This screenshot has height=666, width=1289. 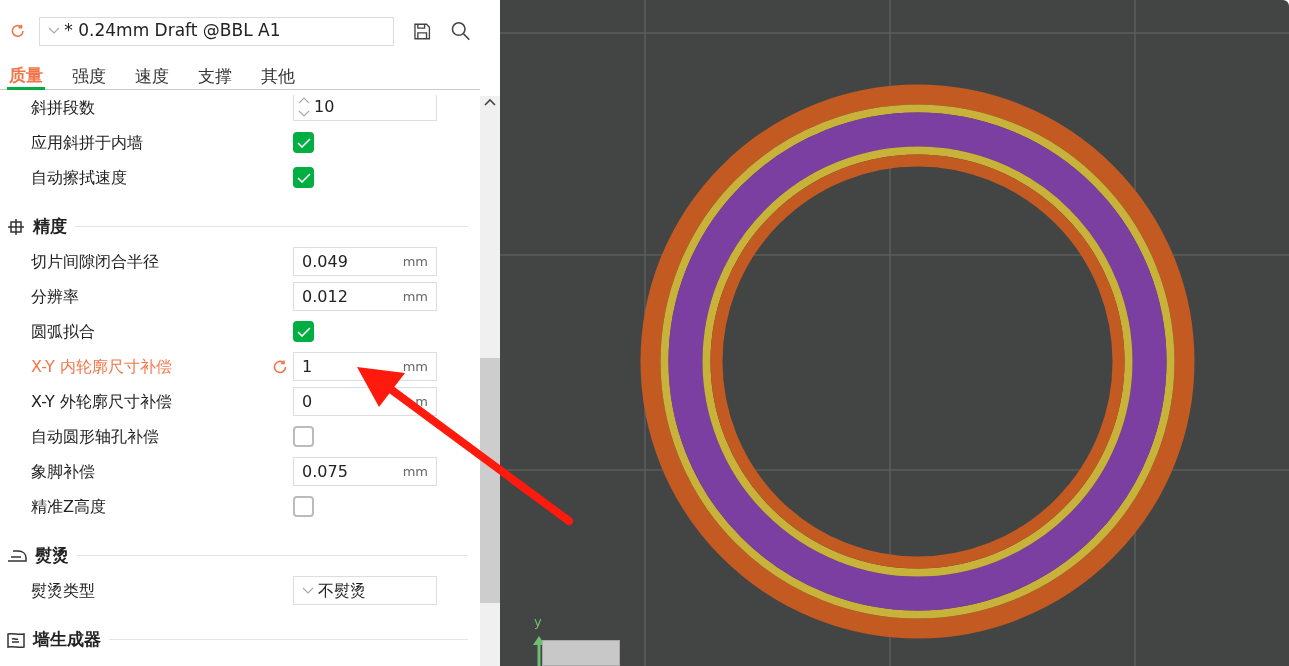 What do you see at coordinates (217, 31) in the screenshot?
I see `preset-dropdown: * 0.24mm Draft @BBL A1` at bounding box center [217, 31].